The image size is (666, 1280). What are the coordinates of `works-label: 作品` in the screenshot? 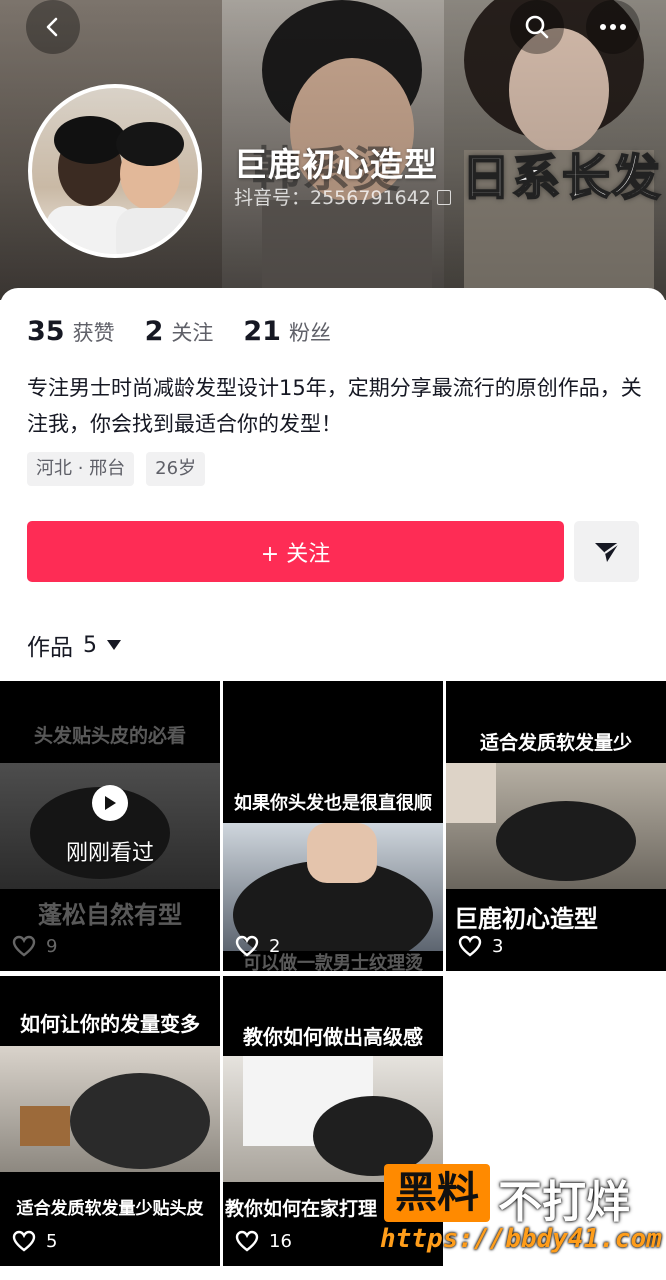 It's located at (50, 648).